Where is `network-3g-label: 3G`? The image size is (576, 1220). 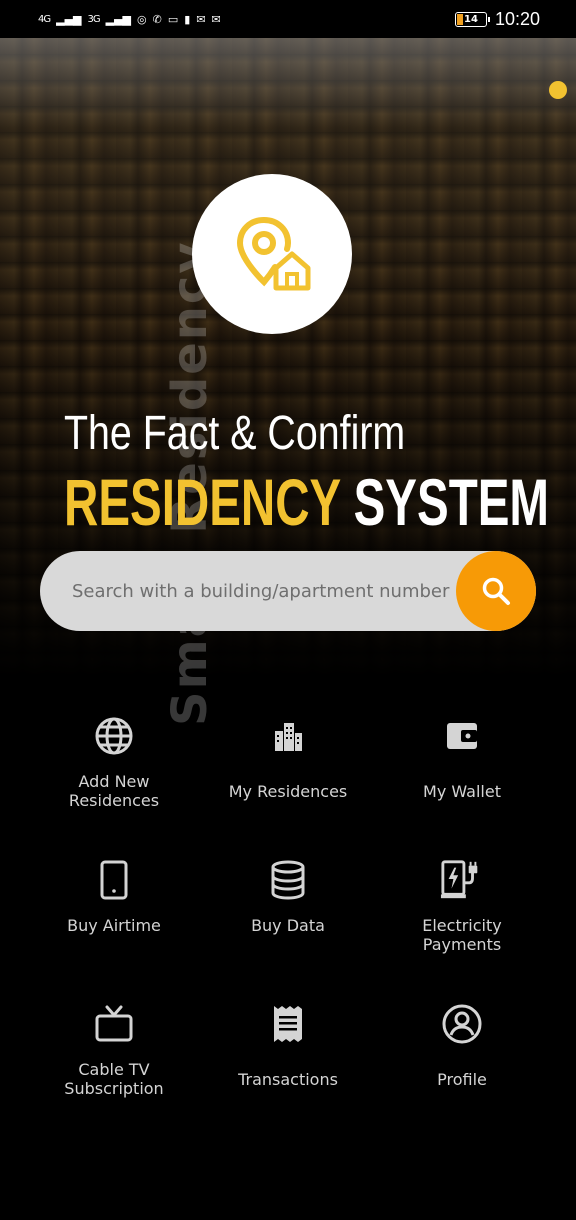
network-3g-label: 3G is located at coordinates (94, 19).